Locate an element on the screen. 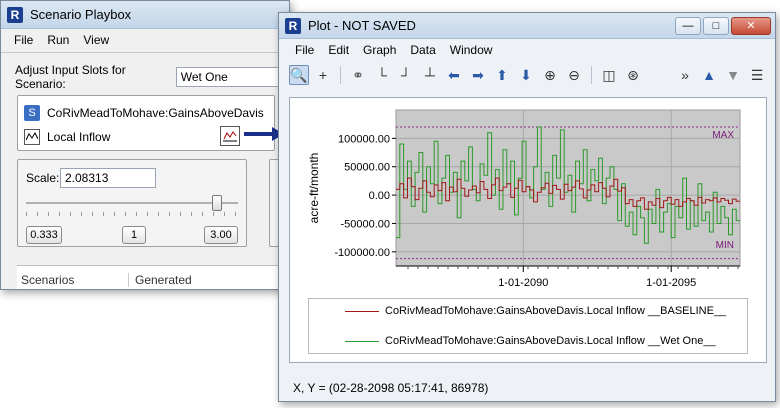 Image resolution: width=780 pixels, height=408 pixels. axis-3-icon: ┴ is located at coordinates (430, 75).